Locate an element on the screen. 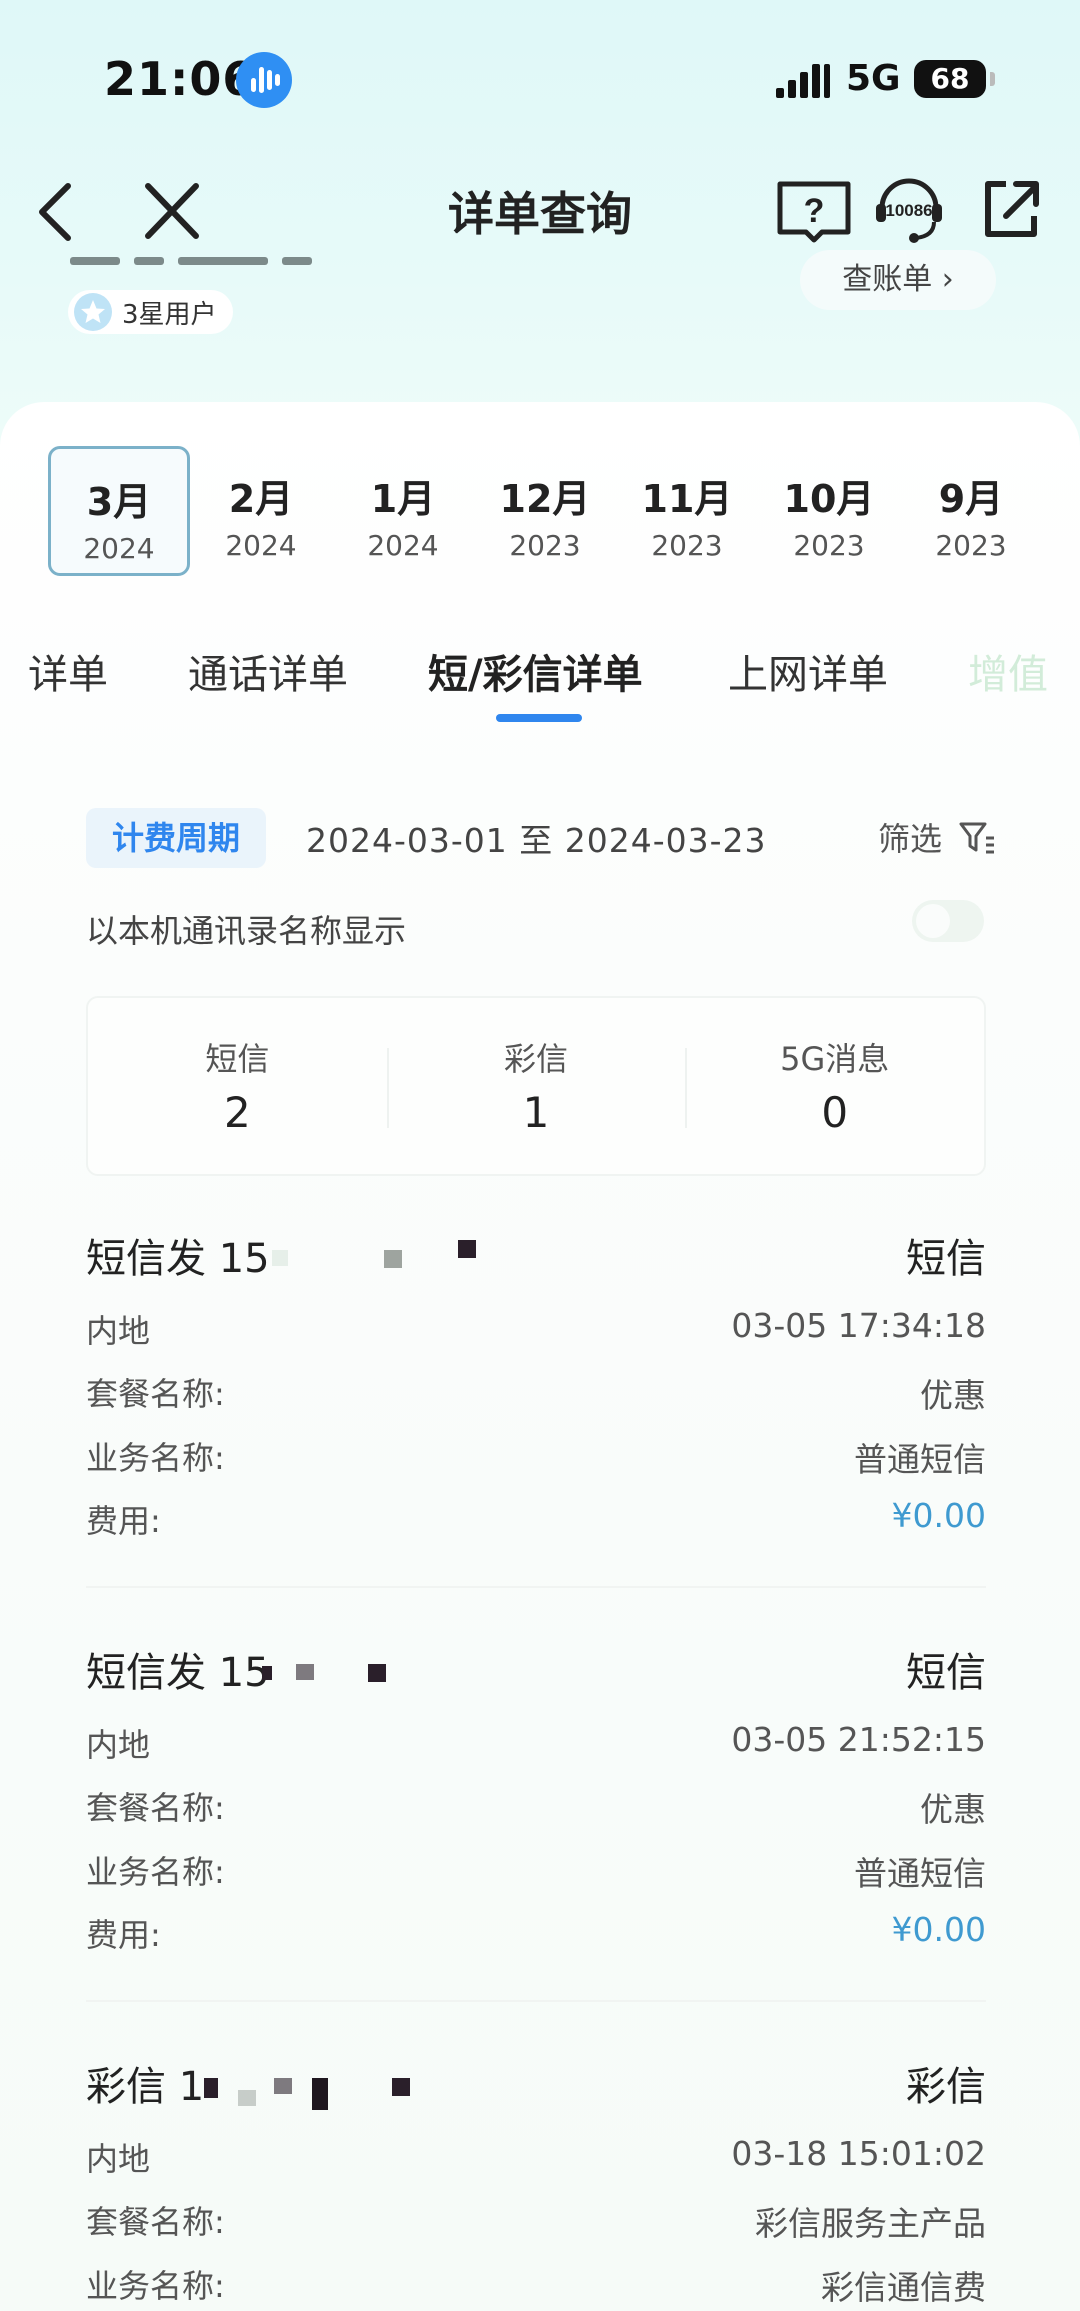  share-icon is located at coordinates (1011, 209).